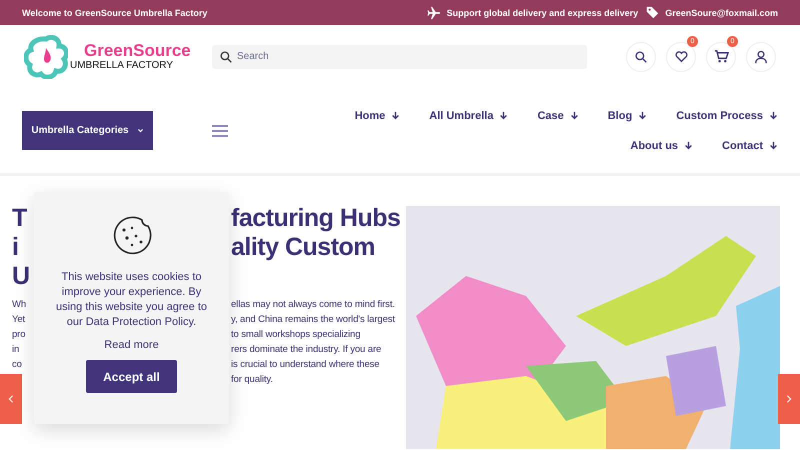 Image resolution: width=800 pixels, height=450 pixels. What do you see at coordinates (306, 350) in the screenshot?
I see `paragraph-fragment: rers dominate the industry. If you are` at bounding box center [306, 350].